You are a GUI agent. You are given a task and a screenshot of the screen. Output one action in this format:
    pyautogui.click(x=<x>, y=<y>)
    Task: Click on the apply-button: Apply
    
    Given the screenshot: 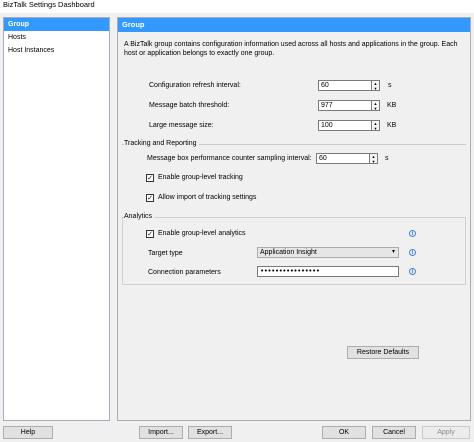 What is the action you would take?
    pyautogui.click(x=446, y=432)
    